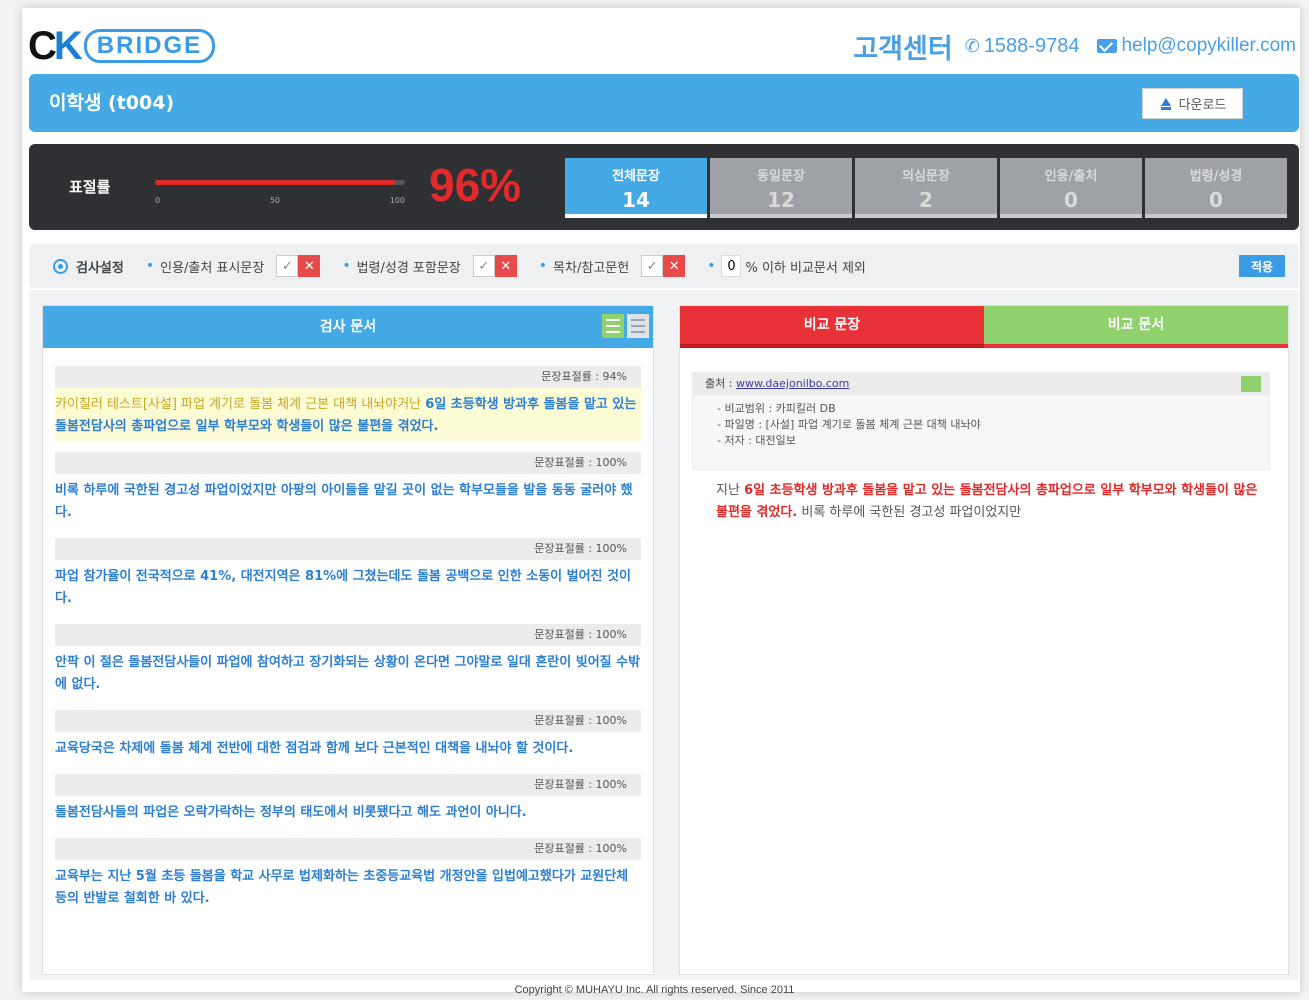  I want to click on match-pre-text: 지난, so click(730, 490).